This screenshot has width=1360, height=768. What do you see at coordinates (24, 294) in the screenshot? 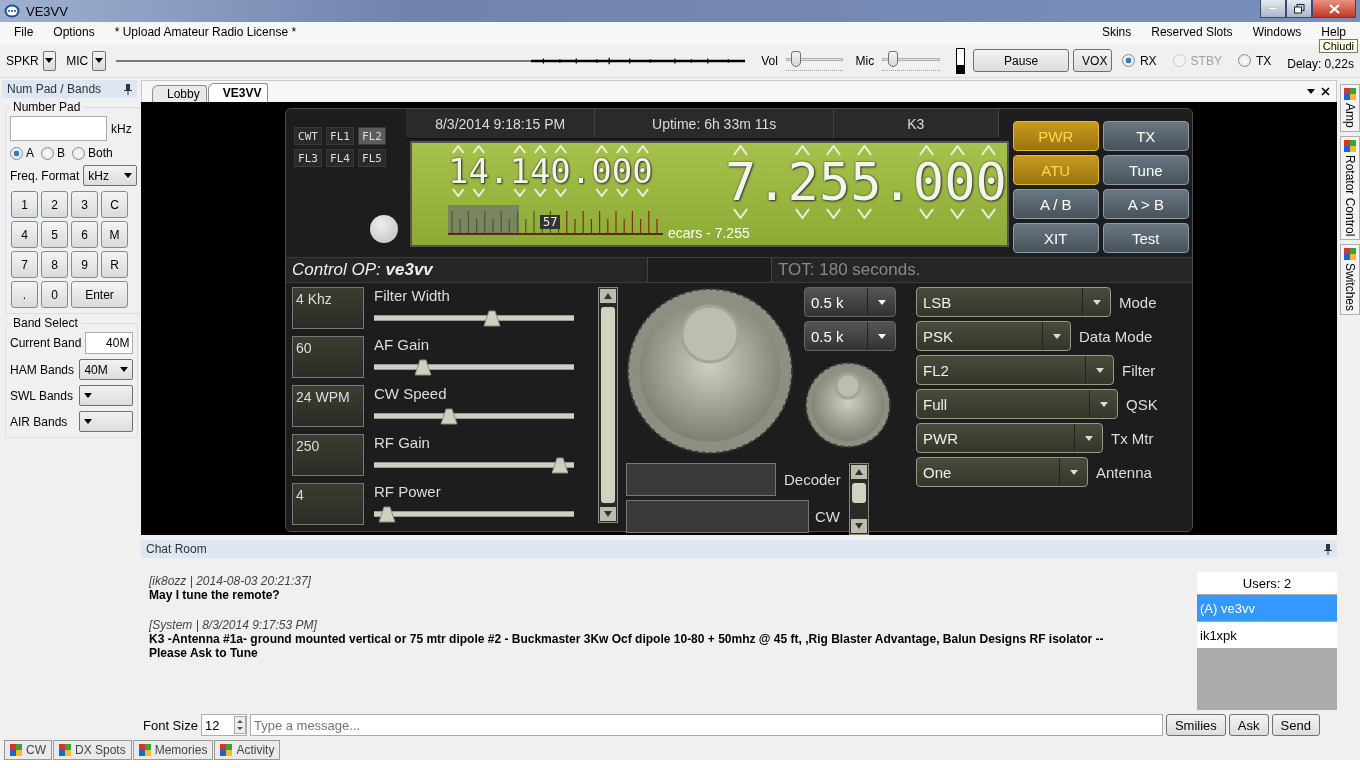
I see `keypad-key: .` at bounding box center [24, 294].